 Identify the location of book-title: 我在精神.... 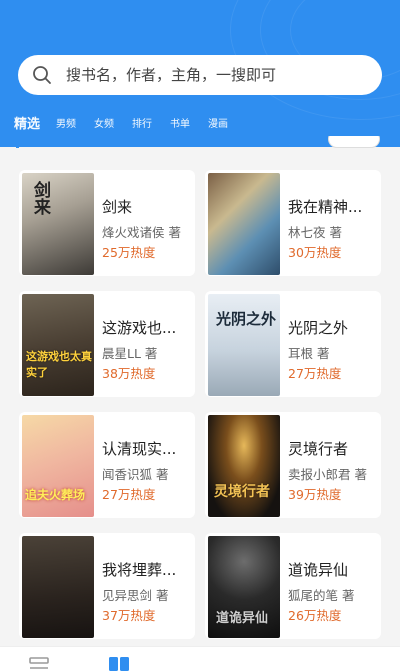
(325, 207).